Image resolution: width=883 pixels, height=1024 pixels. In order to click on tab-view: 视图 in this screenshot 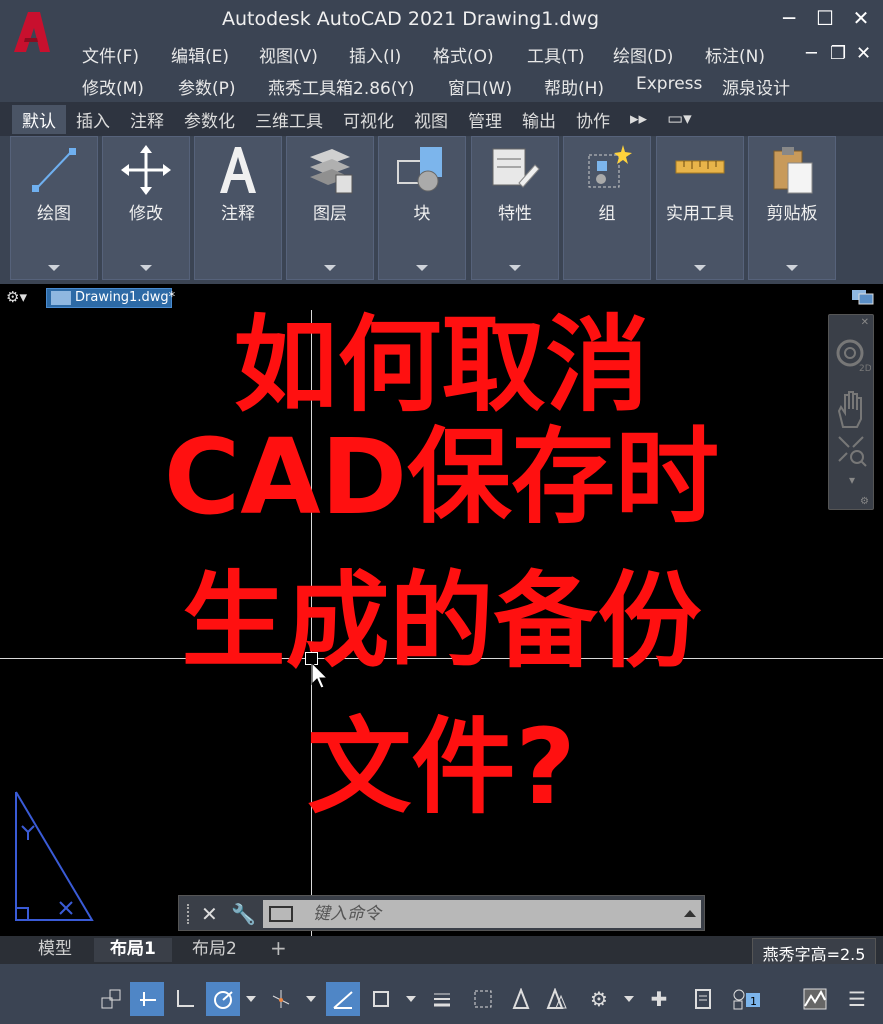, I will do `click(431, 119)`.